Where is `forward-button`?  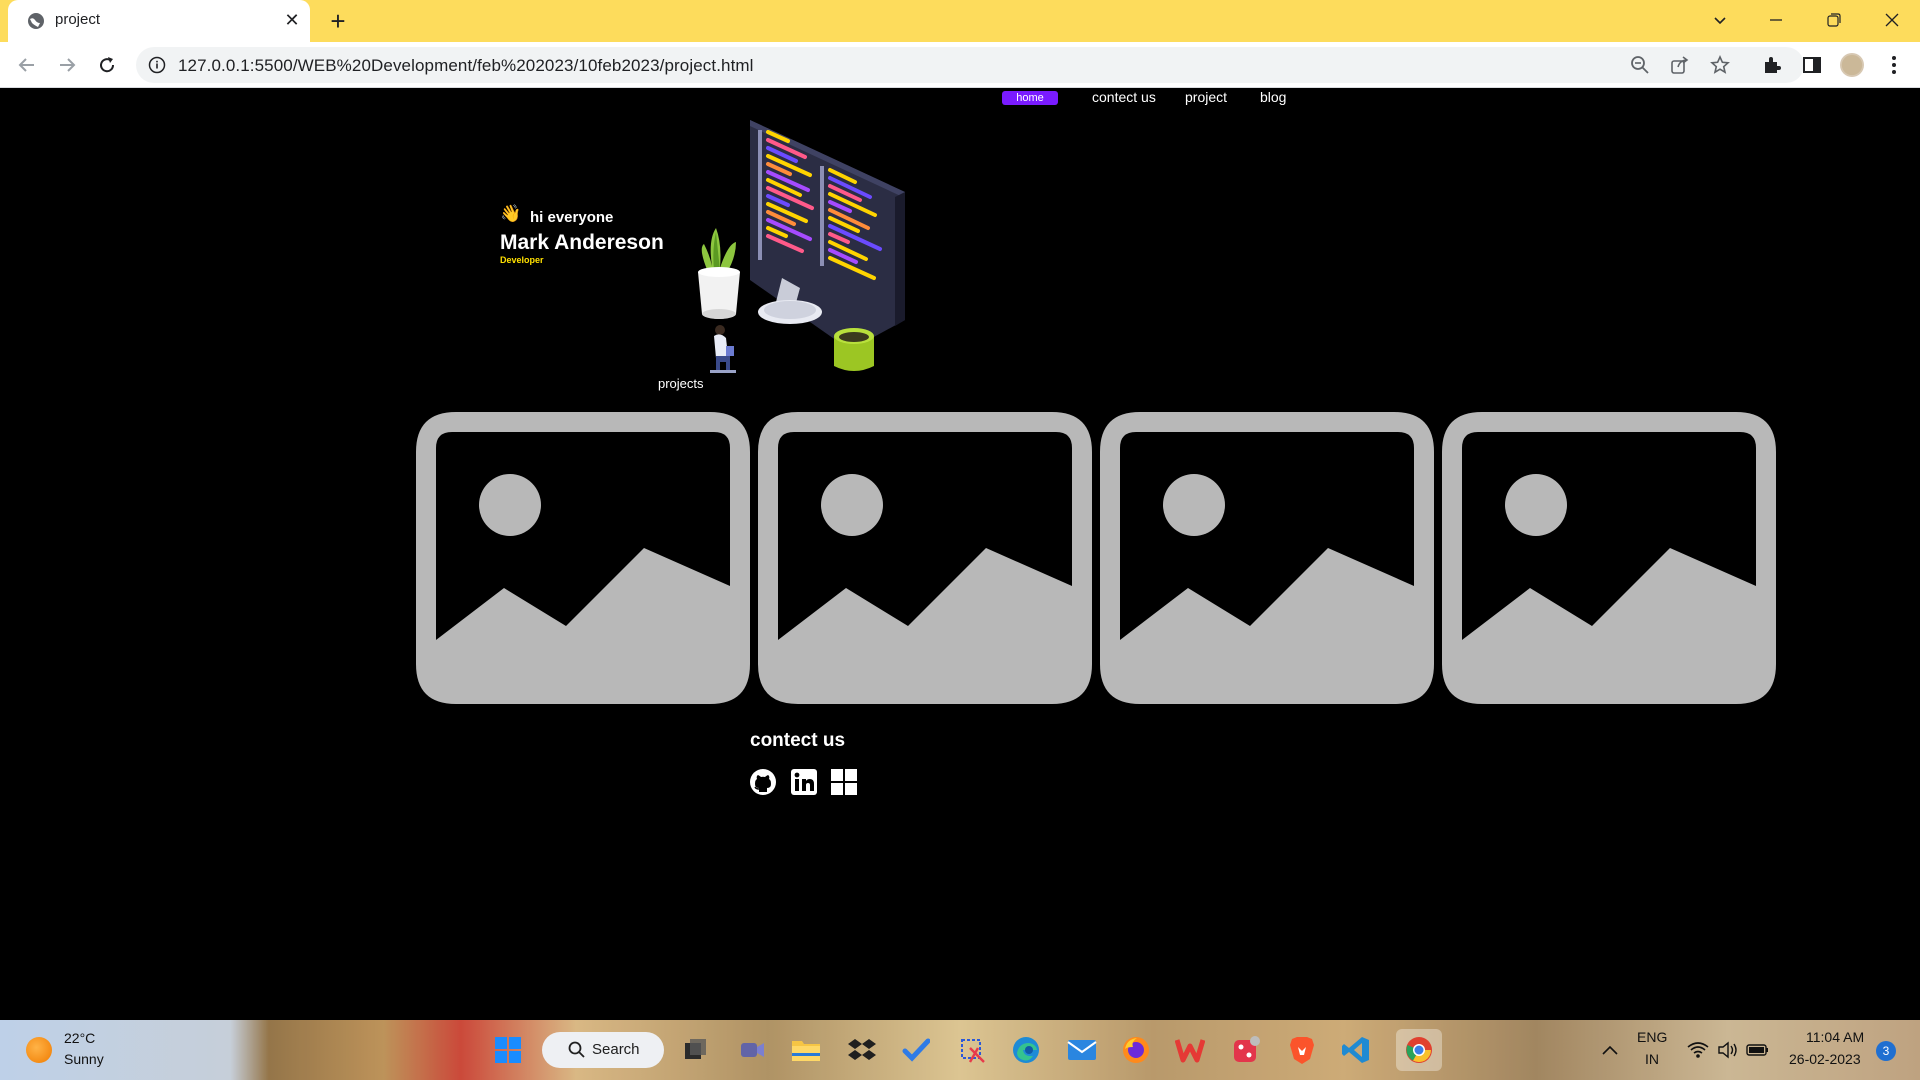 forward-button is located at coordinates (67, 65).